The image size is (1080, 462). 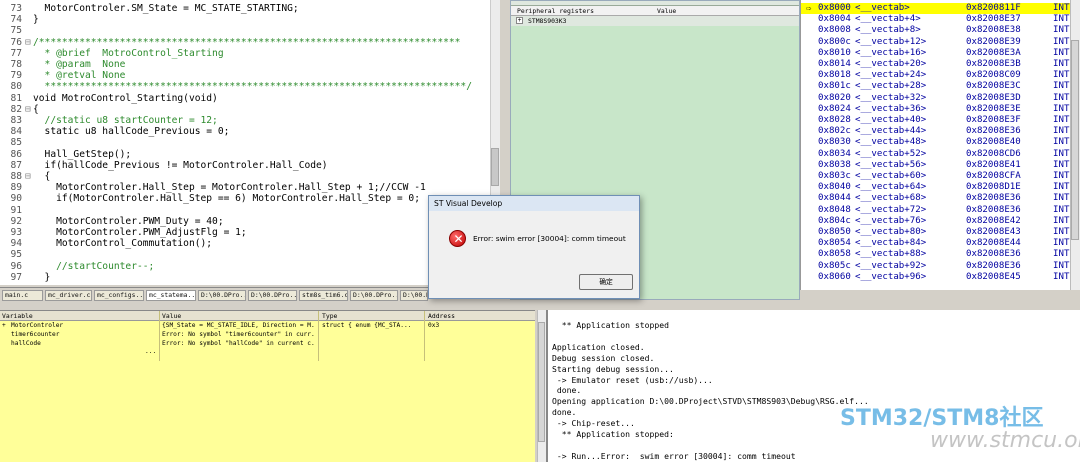 What do you see at coordinates (125, 120) in the screenshot?
I see `code-text: //static u8 startCounter = 12;` at bounding box center [125, 120].